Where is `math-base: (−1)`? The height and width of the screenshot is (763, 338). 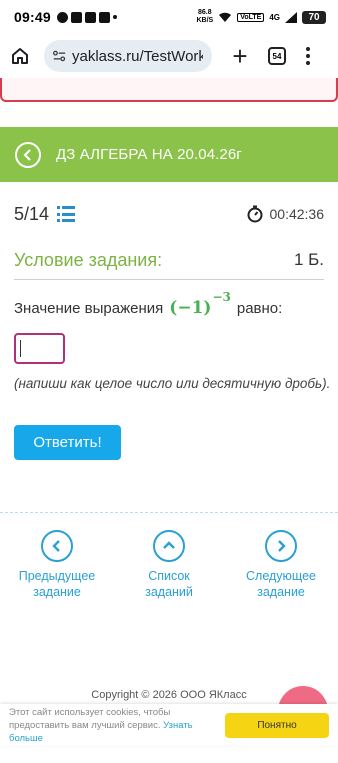 math-base: (−1) is located at coordinates (190, 308).